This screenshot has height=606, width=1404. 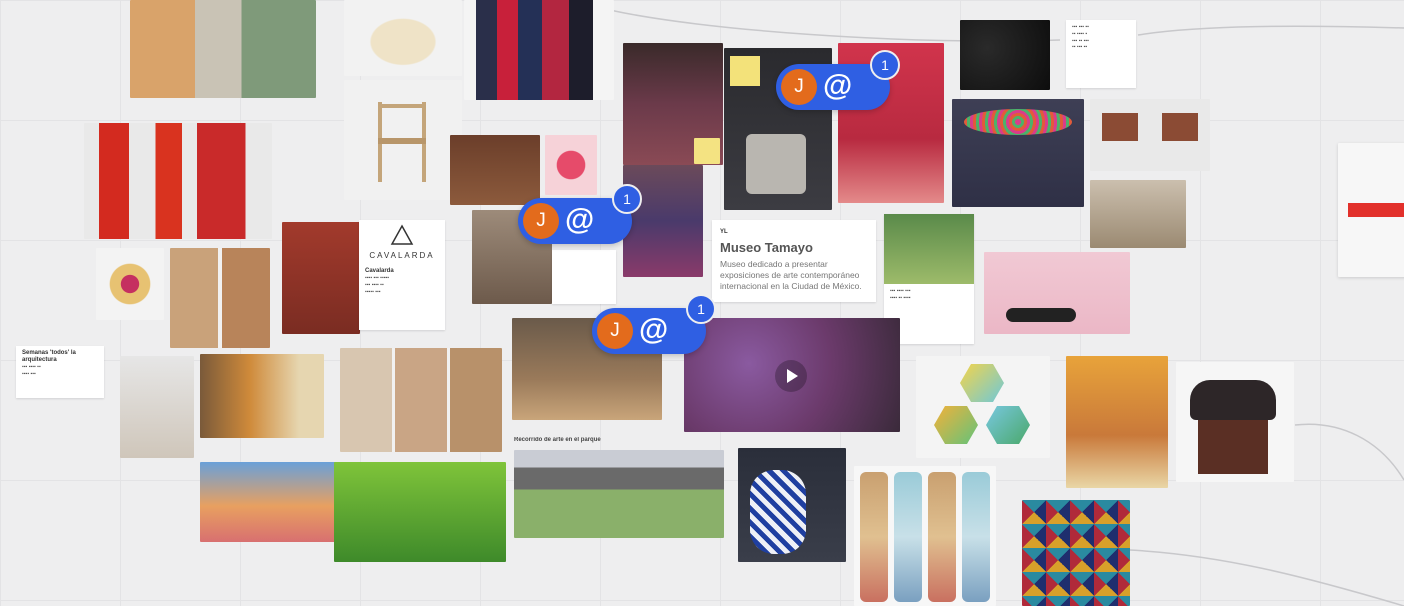 What do you see at coordinates (1150, 135) in the screenshot?
I see `photo-side-tables` at bounding box center [1150, 135].